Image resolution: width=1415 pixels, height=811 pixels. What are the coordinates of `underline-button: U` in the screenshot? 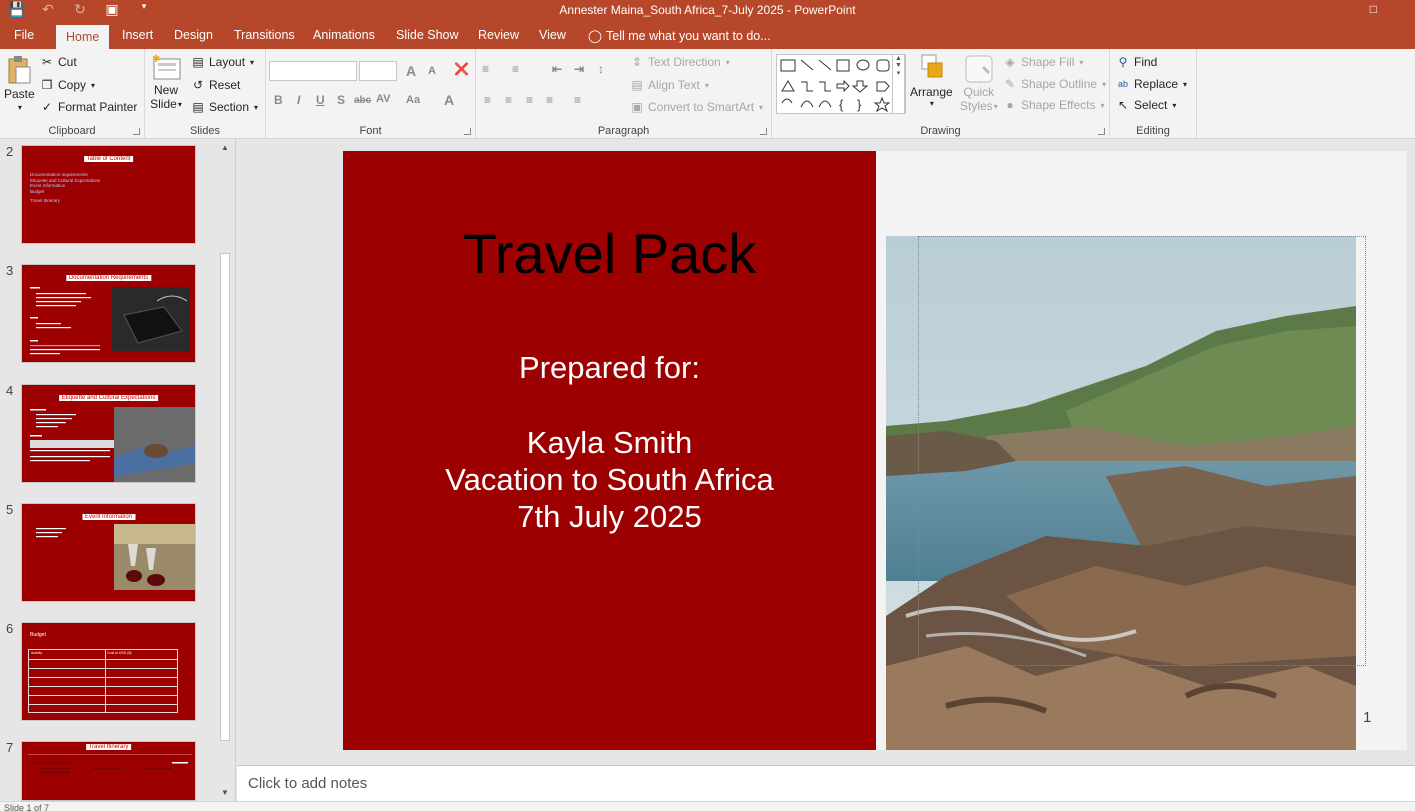 It's located at (320, 100).